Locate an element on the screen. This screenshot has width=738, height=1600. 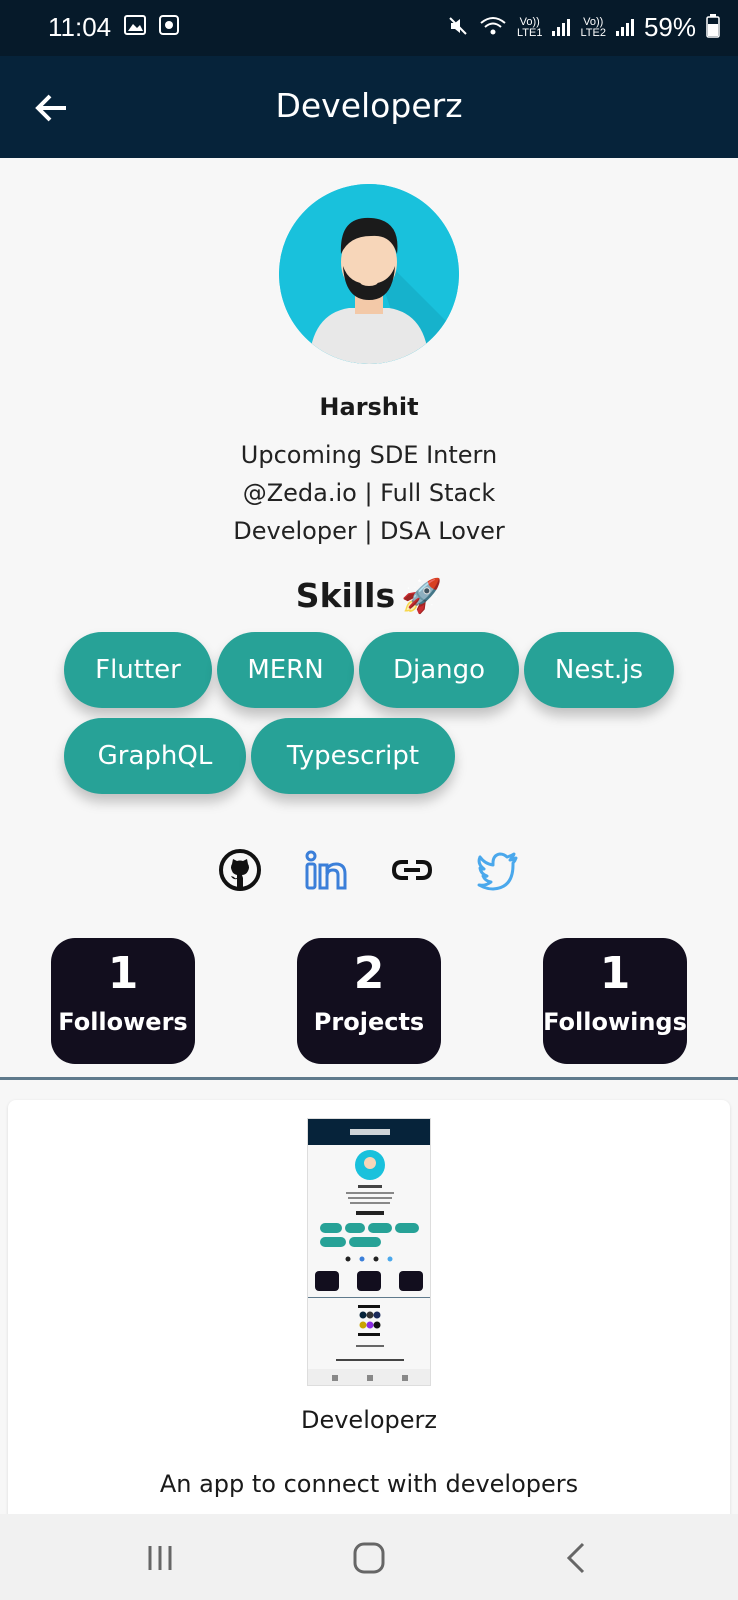
skill-chip-nestjs: Nest.js is located at coordinates (599, 670).